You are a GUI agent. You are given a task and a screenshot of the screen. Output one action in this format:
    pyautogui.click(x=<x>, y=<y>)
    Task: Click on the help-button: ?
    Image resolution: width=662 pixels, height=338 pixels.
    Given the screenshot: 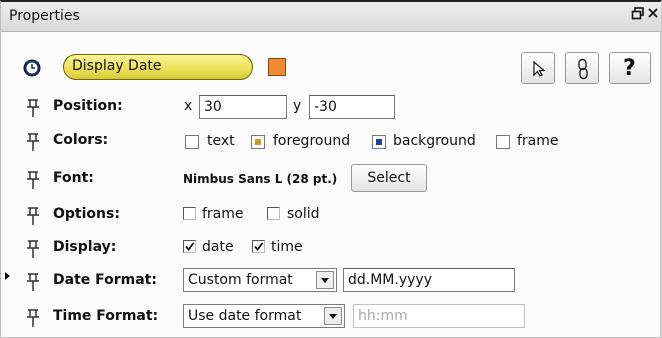 What is the action you would take?
    pyautogui.click(x=630, y=68)
    